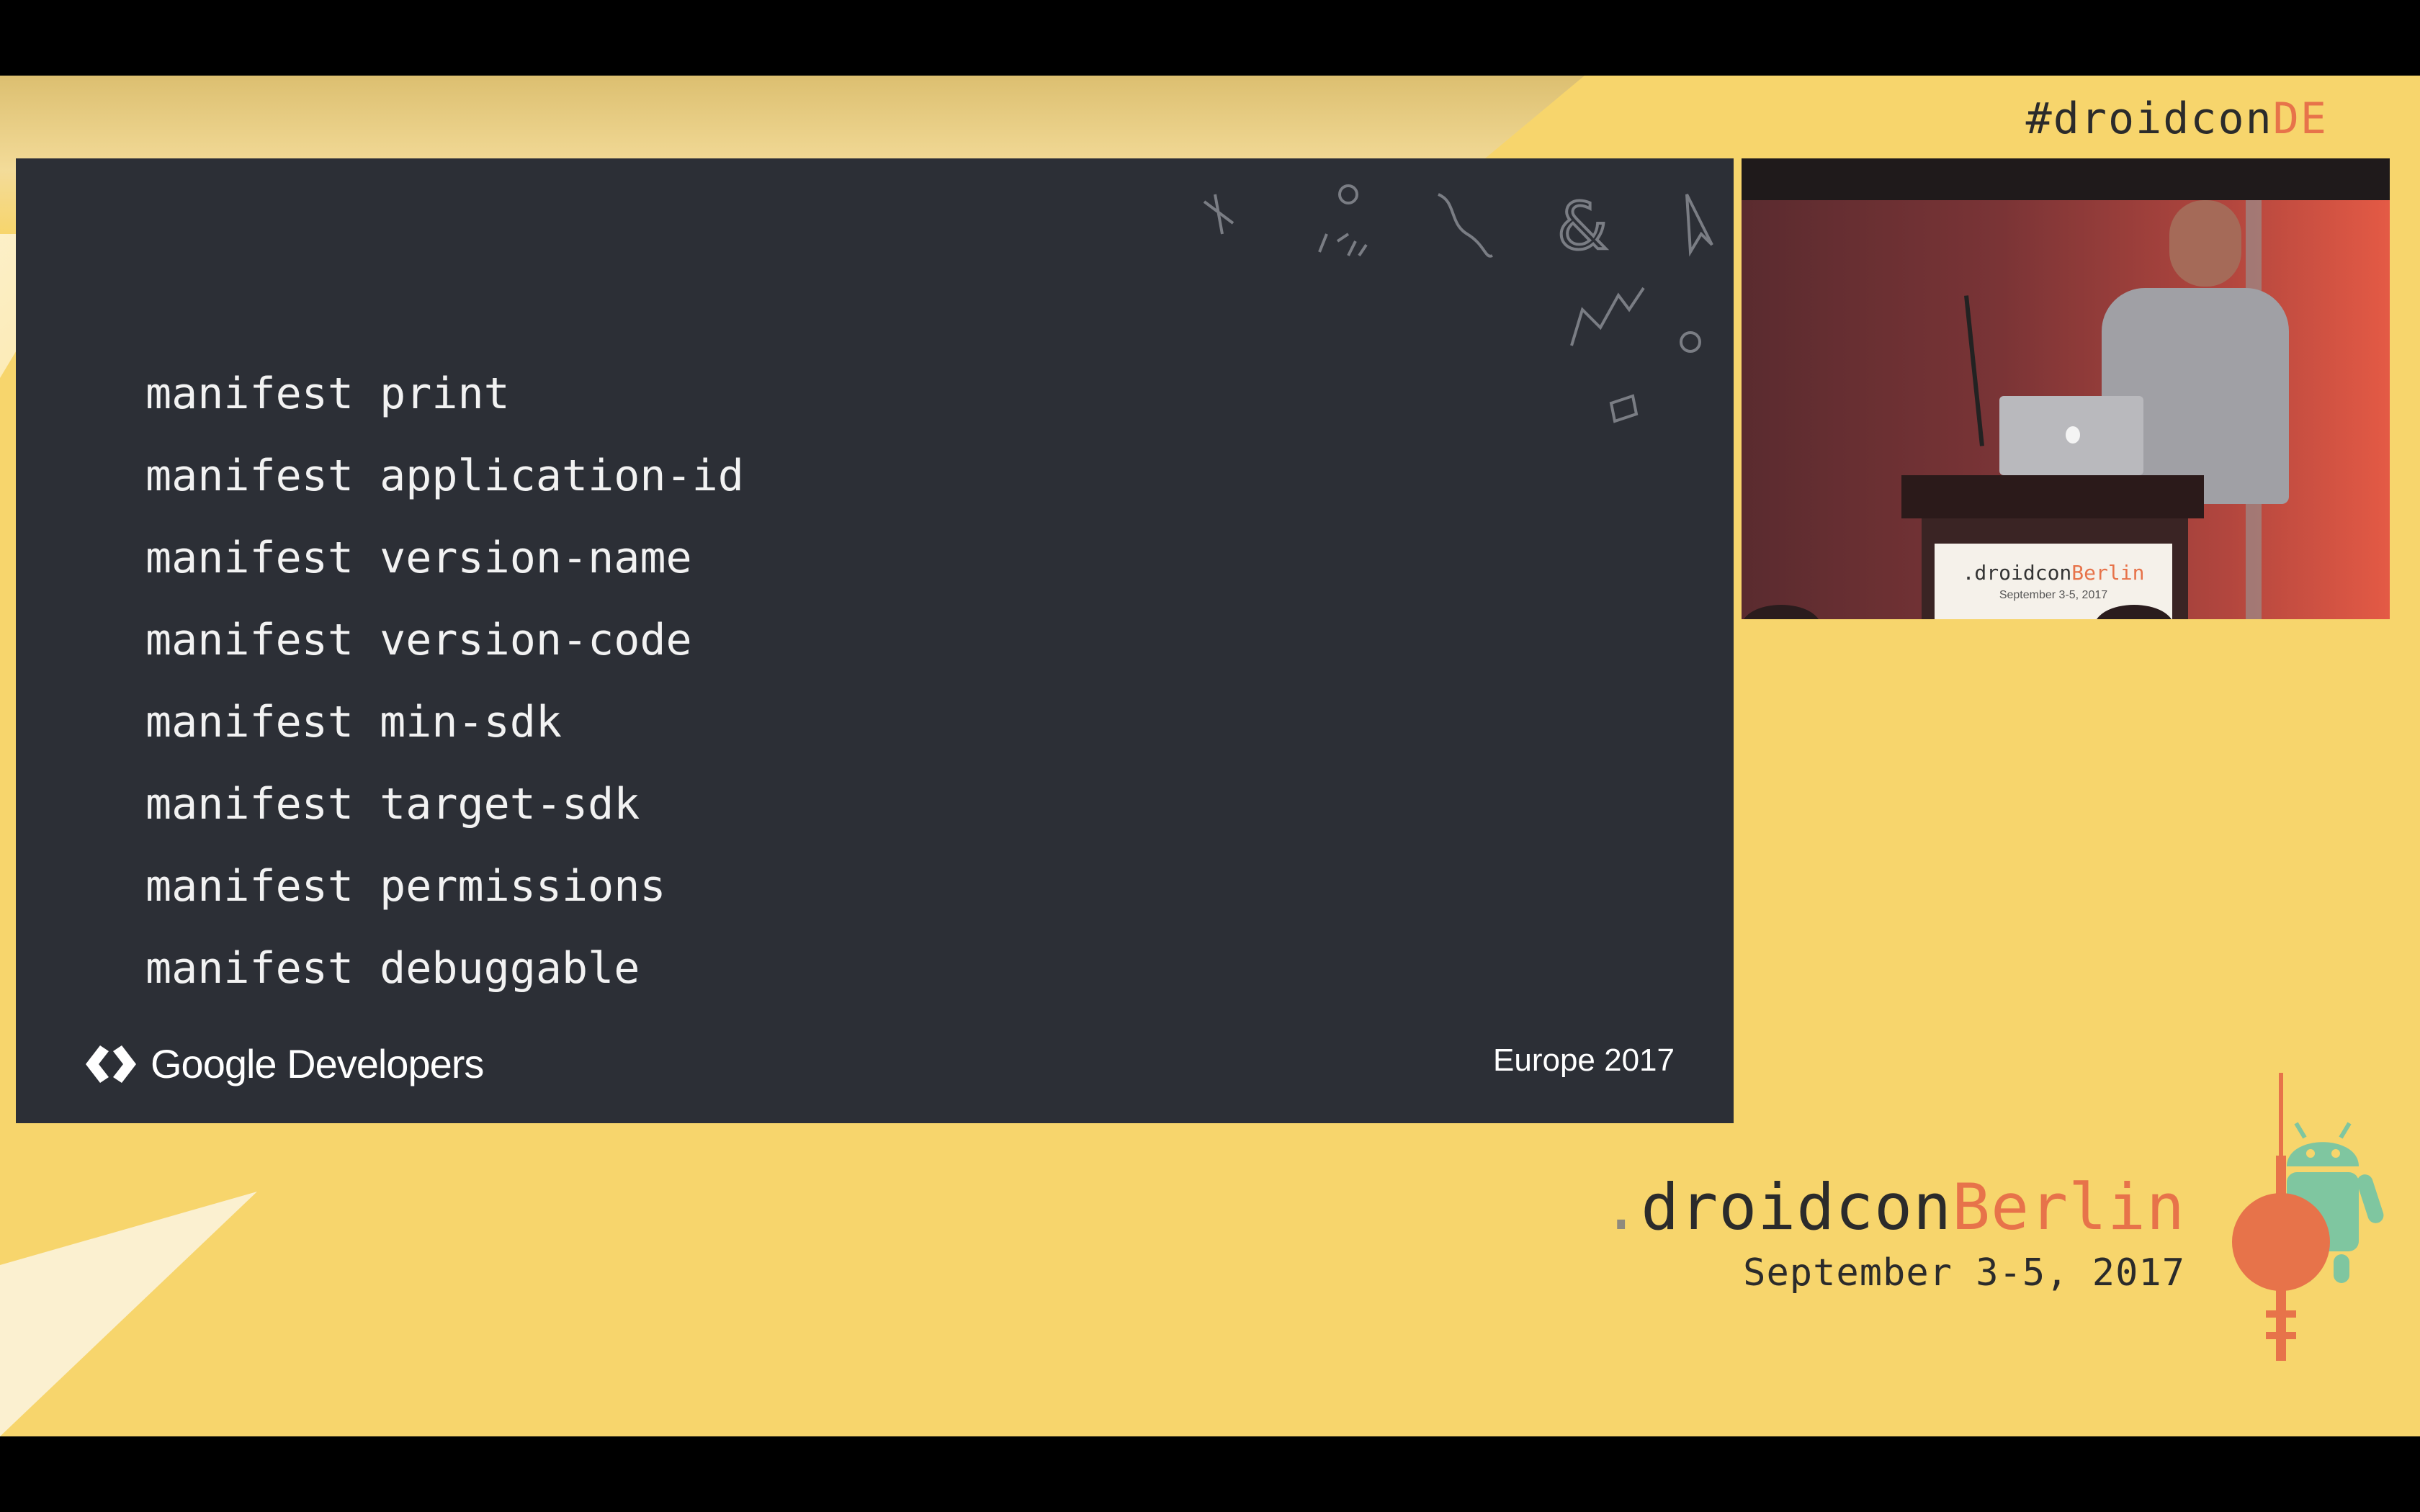  I want to click on podium-sign-title: .droidconBerlin, so click(2054, 573).